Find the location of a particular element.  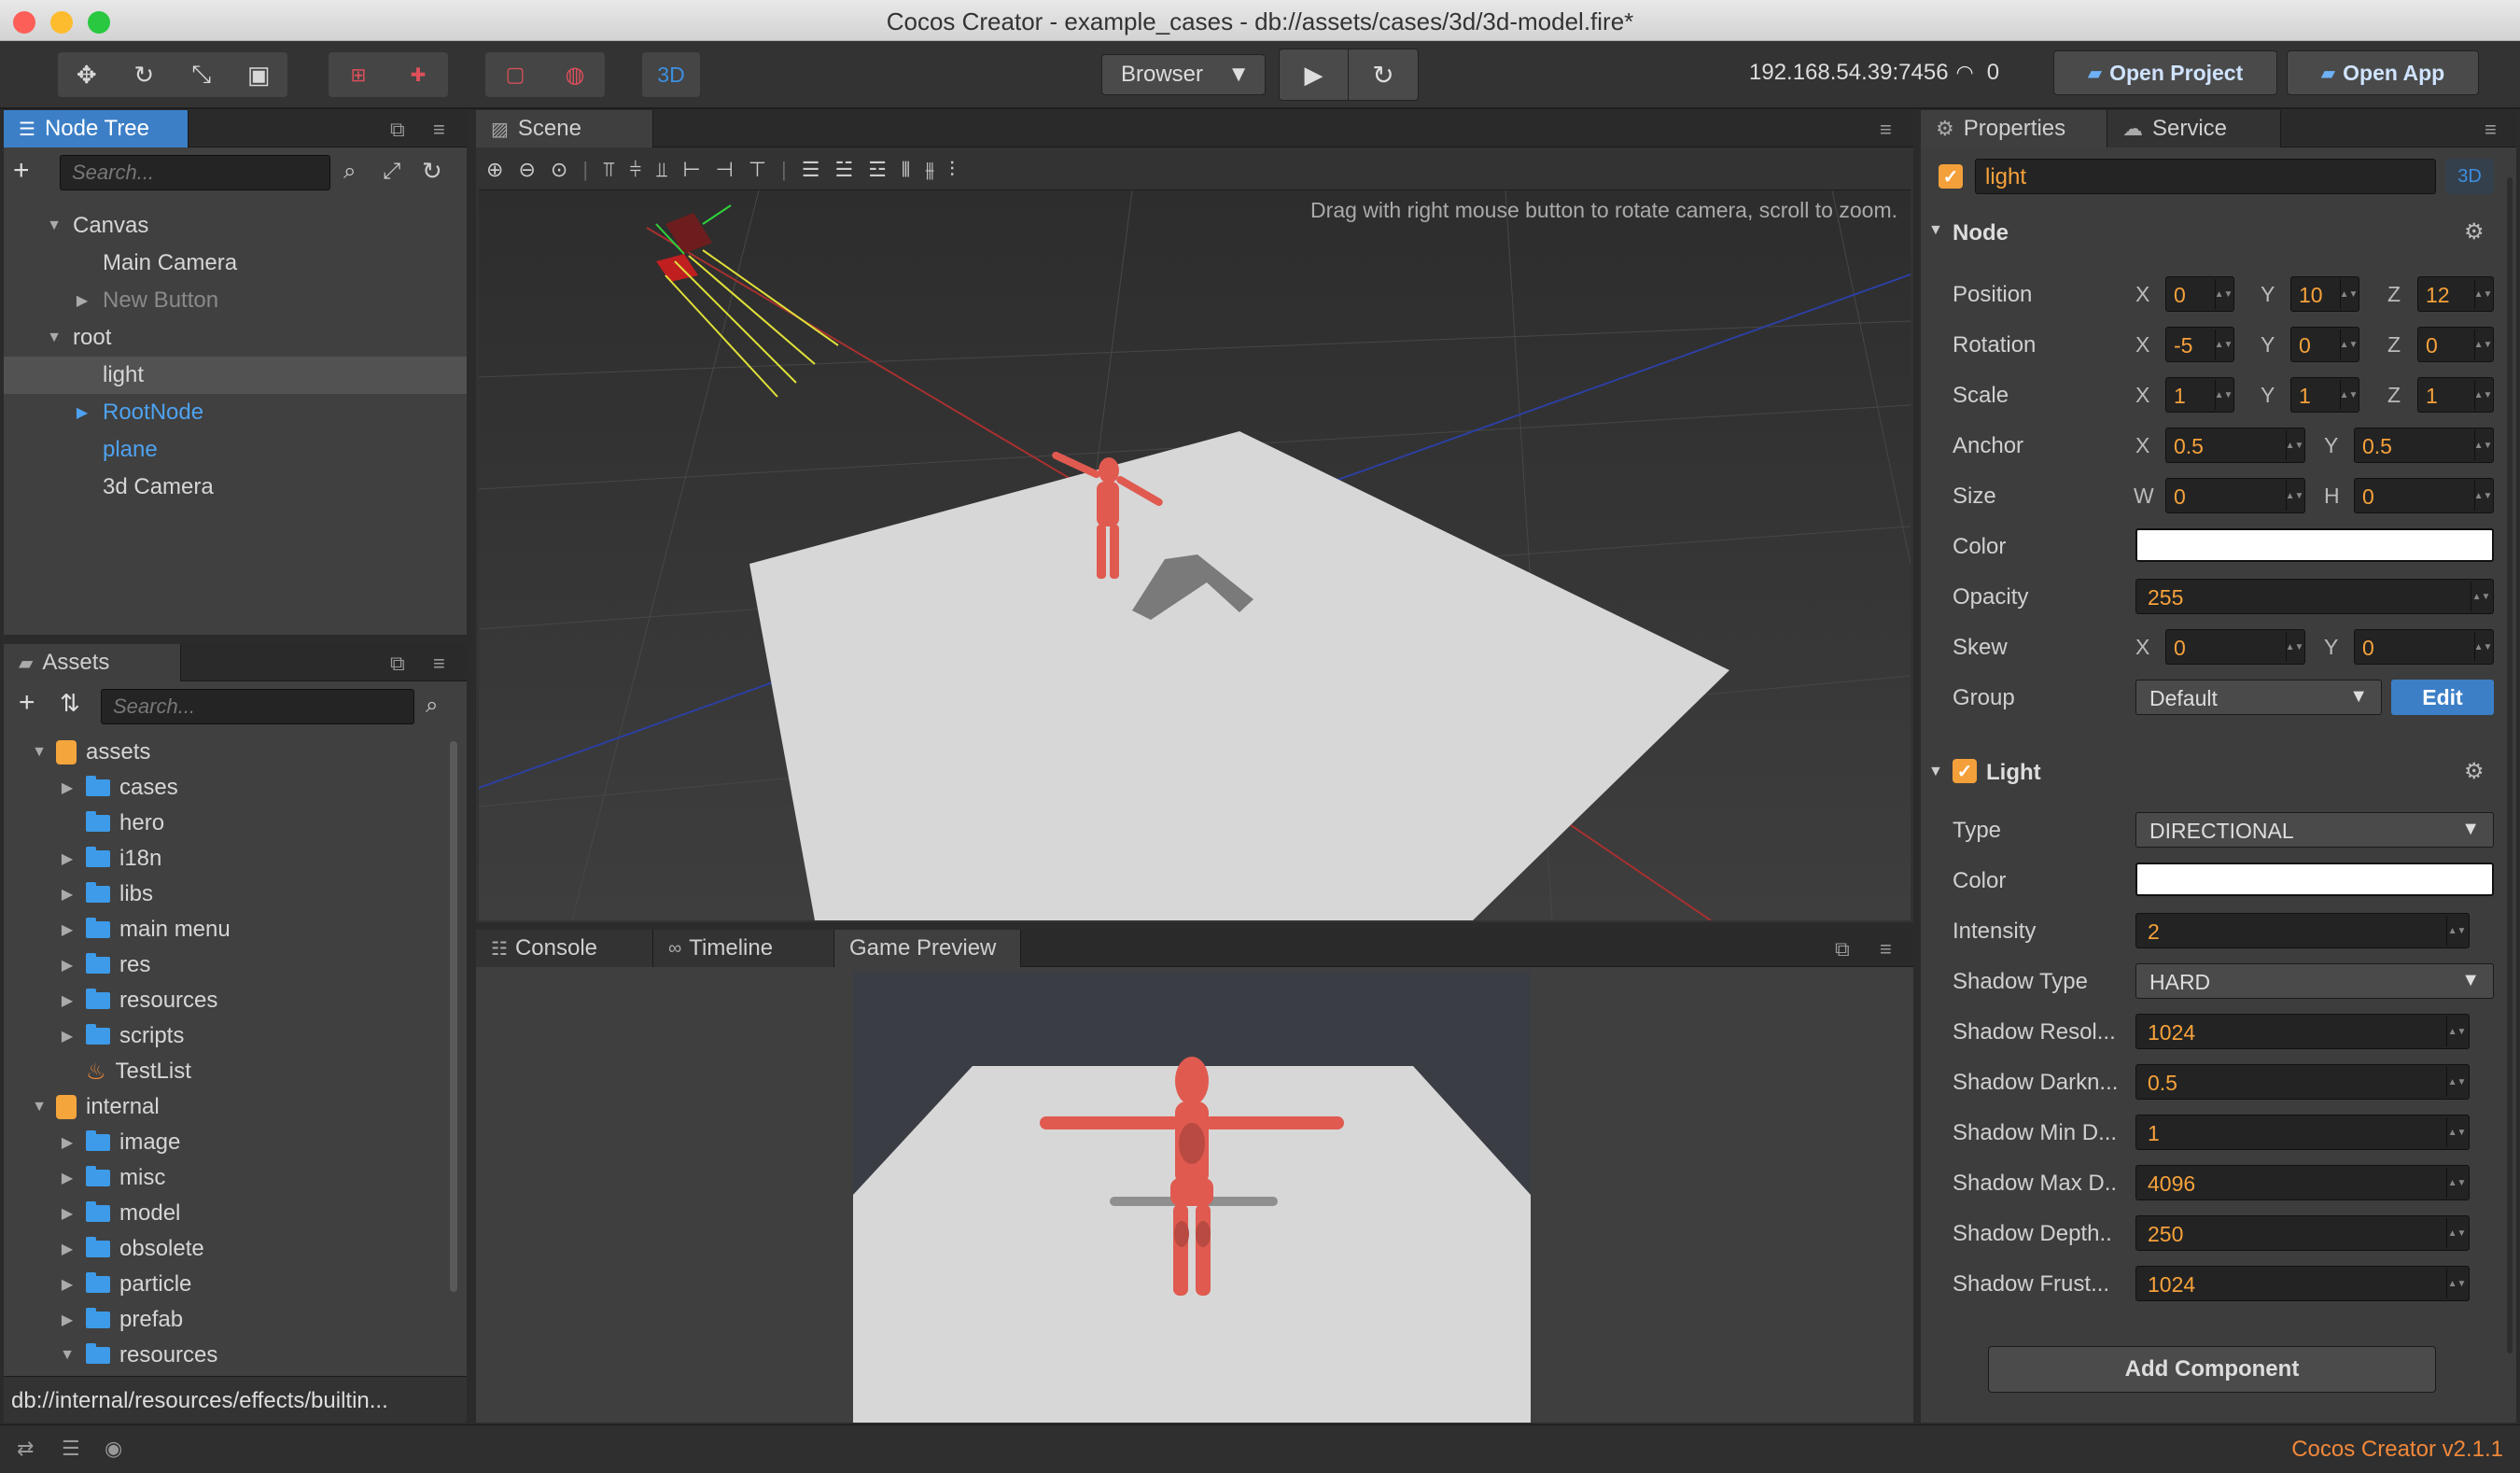

scale-tool-icon: ⤡ is located at coordinates (201, 74).